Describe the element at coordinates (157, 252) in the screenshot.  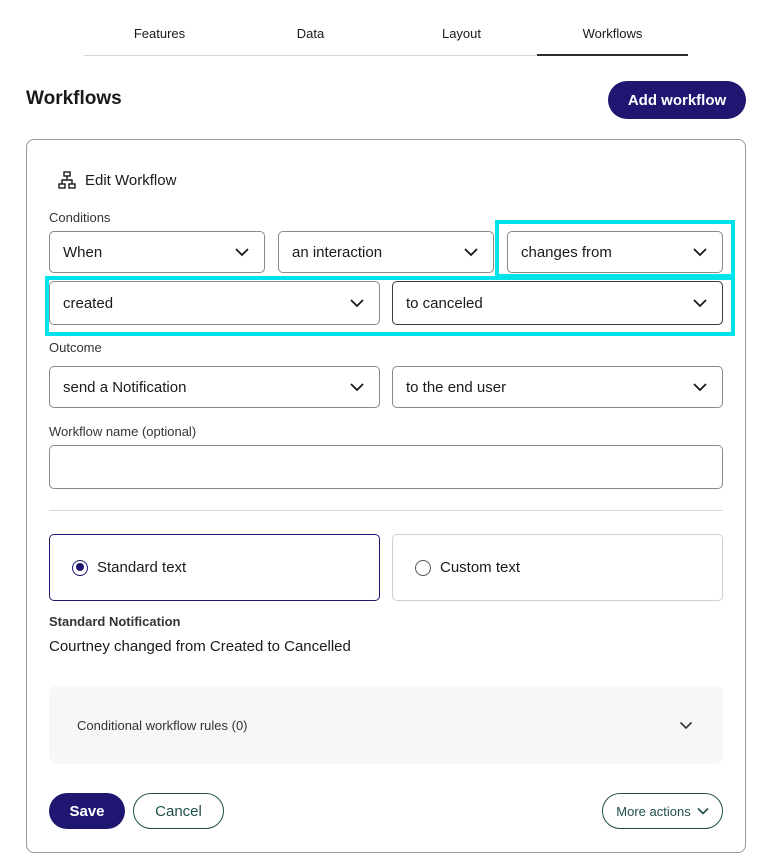
I see `condition-when-select: When` at that location.